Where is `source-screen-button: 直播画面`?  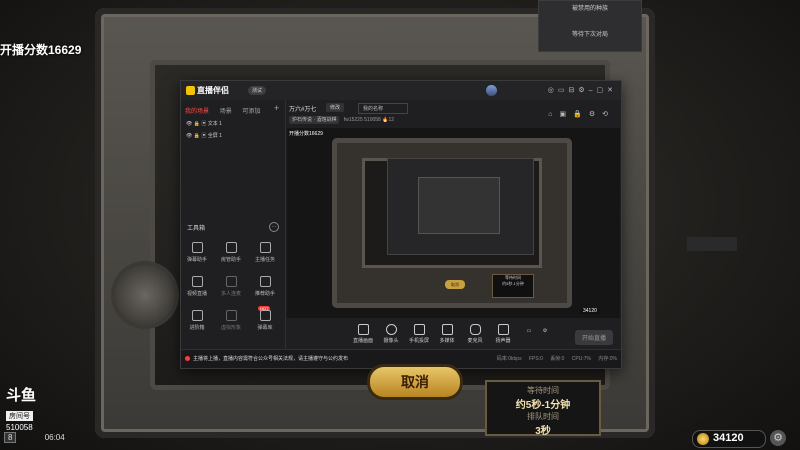
source-screen-button: 直播画面 is located at coordinates (363, 334).